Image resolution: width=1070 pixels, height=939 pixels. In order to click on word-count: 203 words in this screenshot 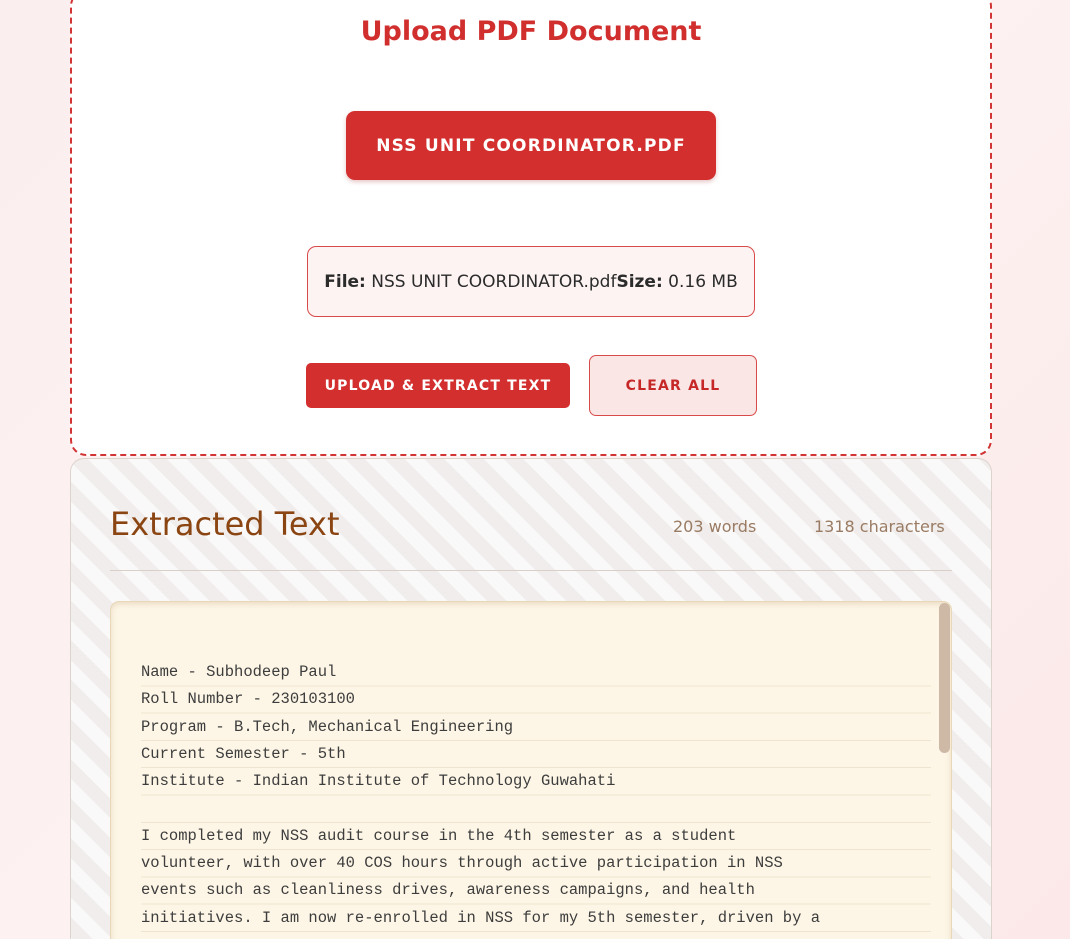, I will do `click(715, 526)`.